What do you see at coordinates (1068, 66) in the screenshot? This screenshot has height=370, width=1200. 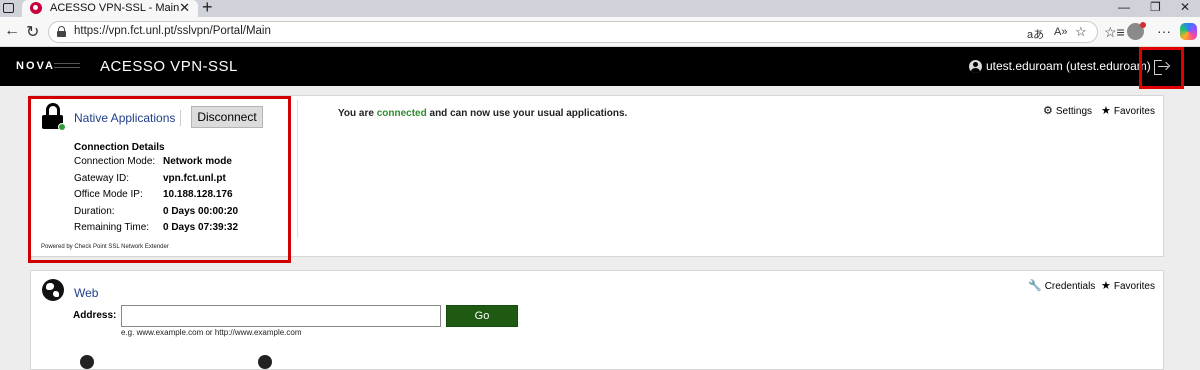 I see `user-name: utest.eduroam (utest.eduroam)` at bounding box center [1068, 66].